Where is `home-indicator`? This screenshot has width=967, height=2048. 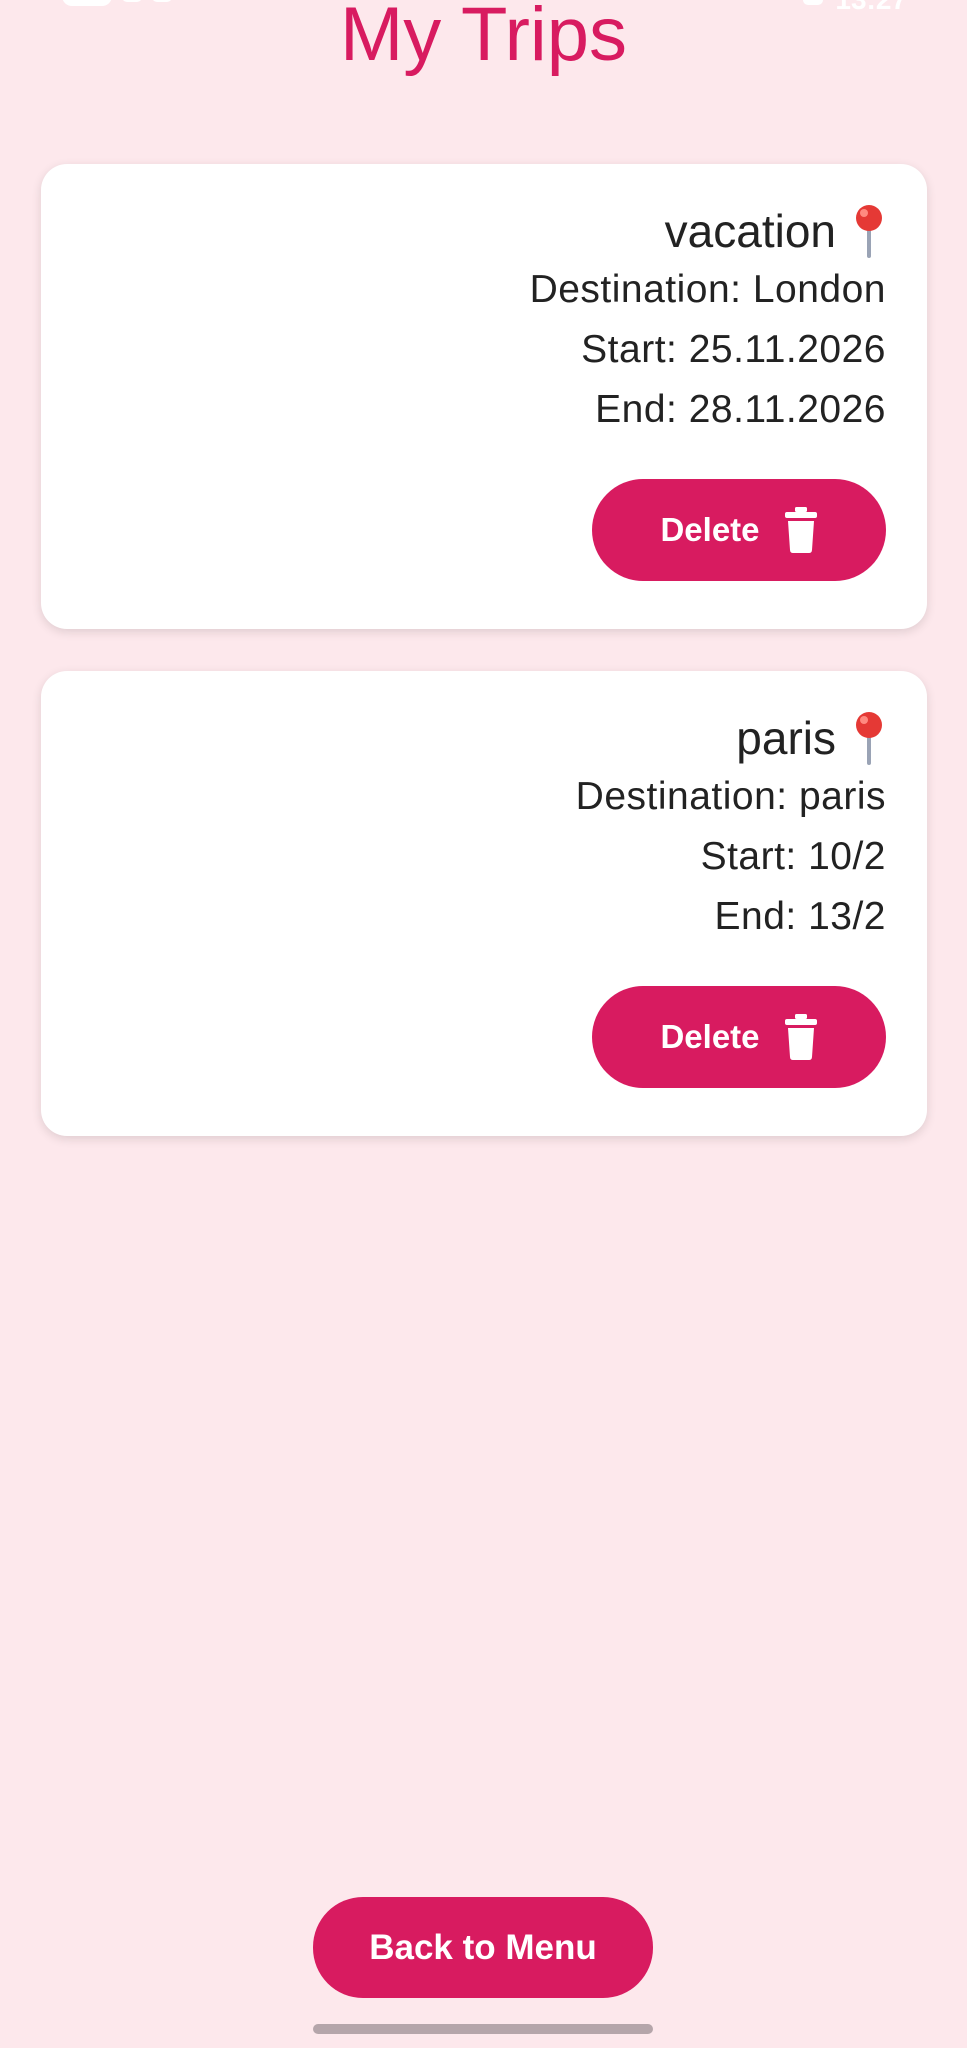
home-indicator is located at coordinates (483, 2029).